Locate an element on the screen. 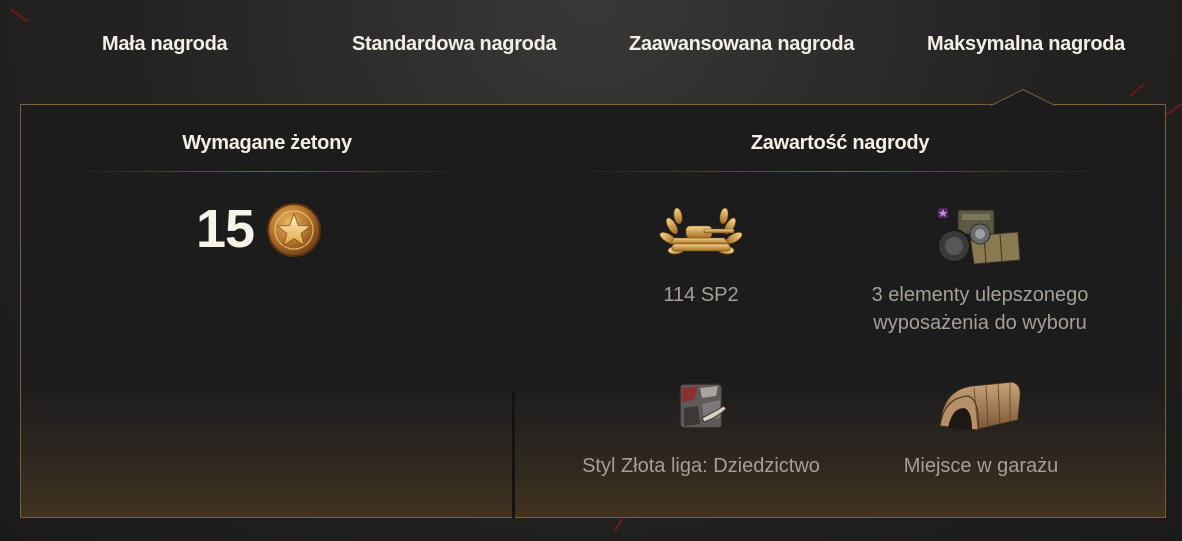  section-divider is located at coordinates (513, 455).